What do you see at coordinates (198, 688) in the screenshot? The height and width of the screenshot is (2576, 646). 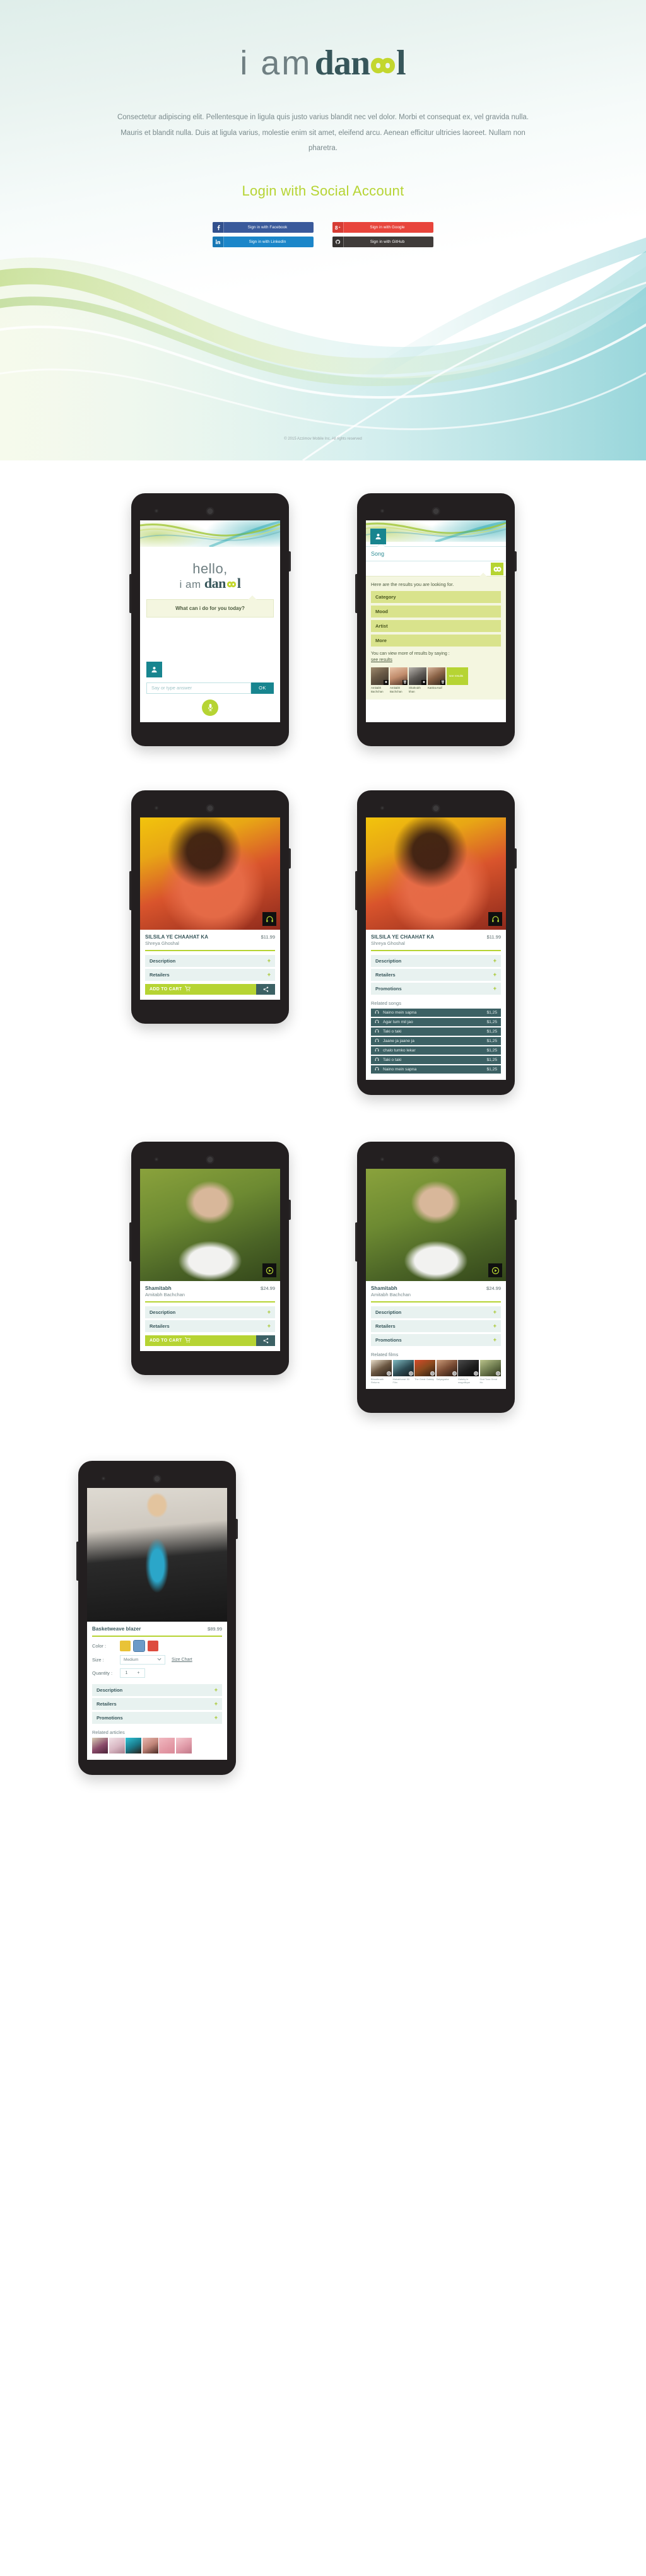 I see `answer-input: Say or type answer` at bounding box center [198, 688].